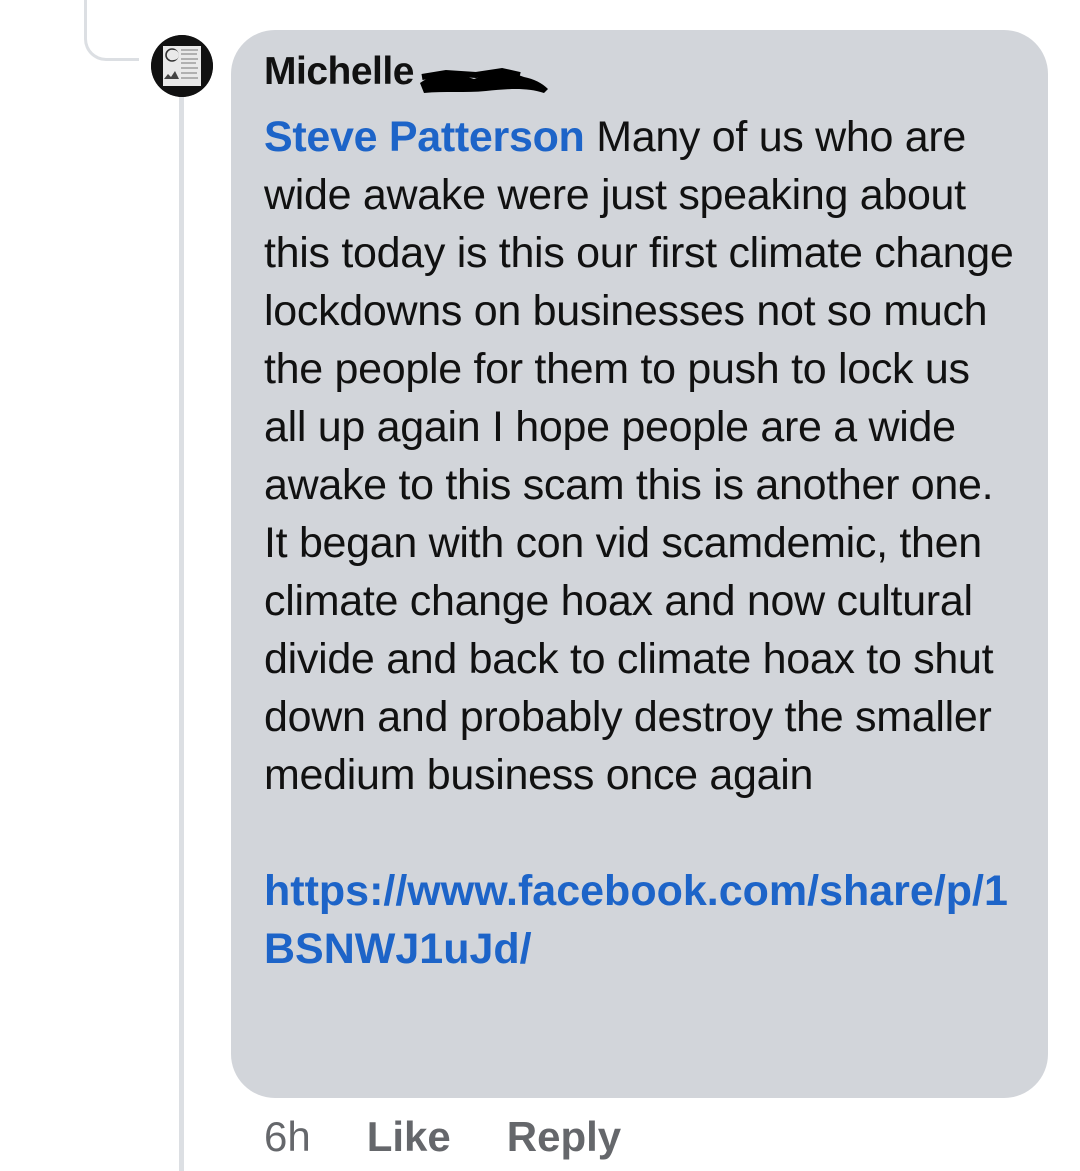 The height and width of the screenshot is (1171, 1080). I want to click on comment-header: Michelle, so click(642, 71).